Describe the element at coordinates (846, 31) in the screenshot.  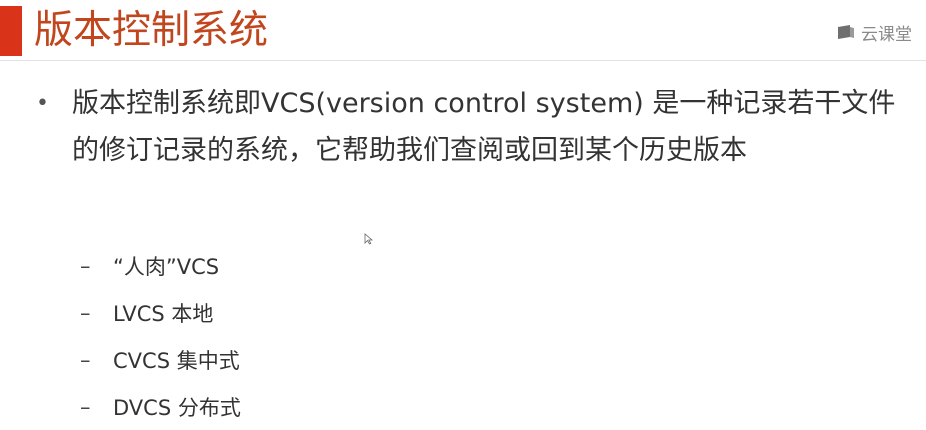
I see `cloud-classroom-icon` at that location.